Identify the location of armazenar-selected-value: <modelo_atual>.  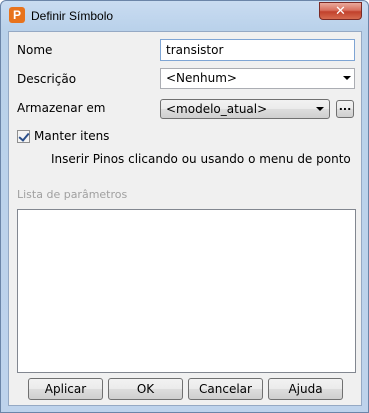
(217, 109).